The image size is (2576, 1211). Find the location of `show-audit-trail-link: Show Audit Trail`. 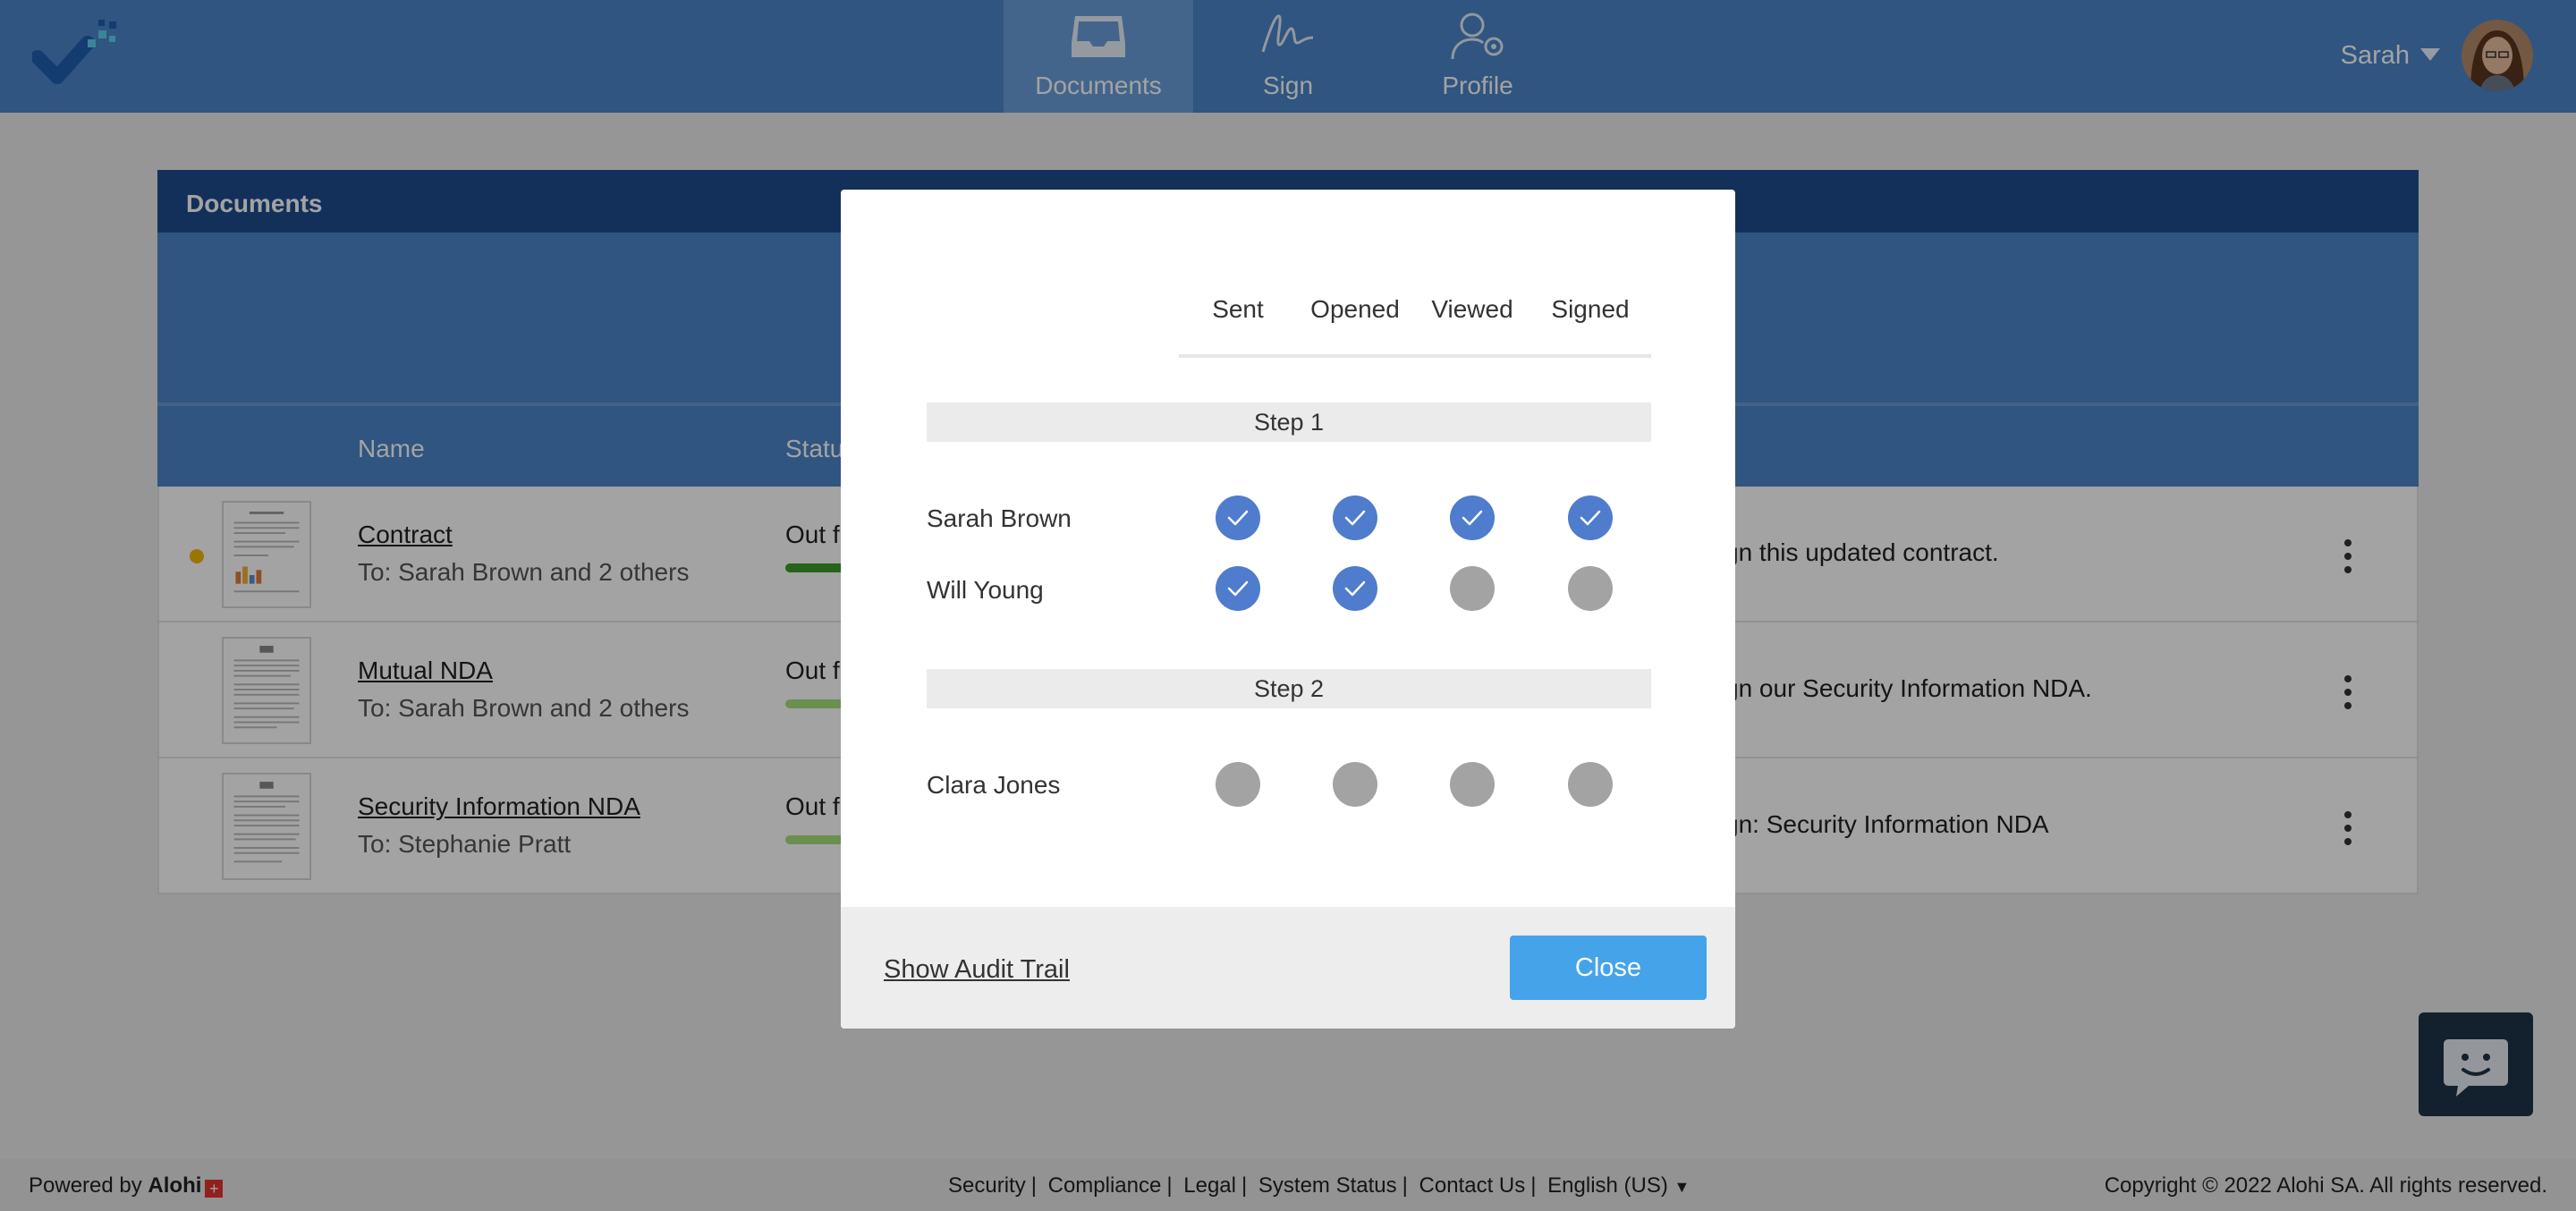

show-audit-trail-link: Show Audit Trail is located at coordinates (977, 970).